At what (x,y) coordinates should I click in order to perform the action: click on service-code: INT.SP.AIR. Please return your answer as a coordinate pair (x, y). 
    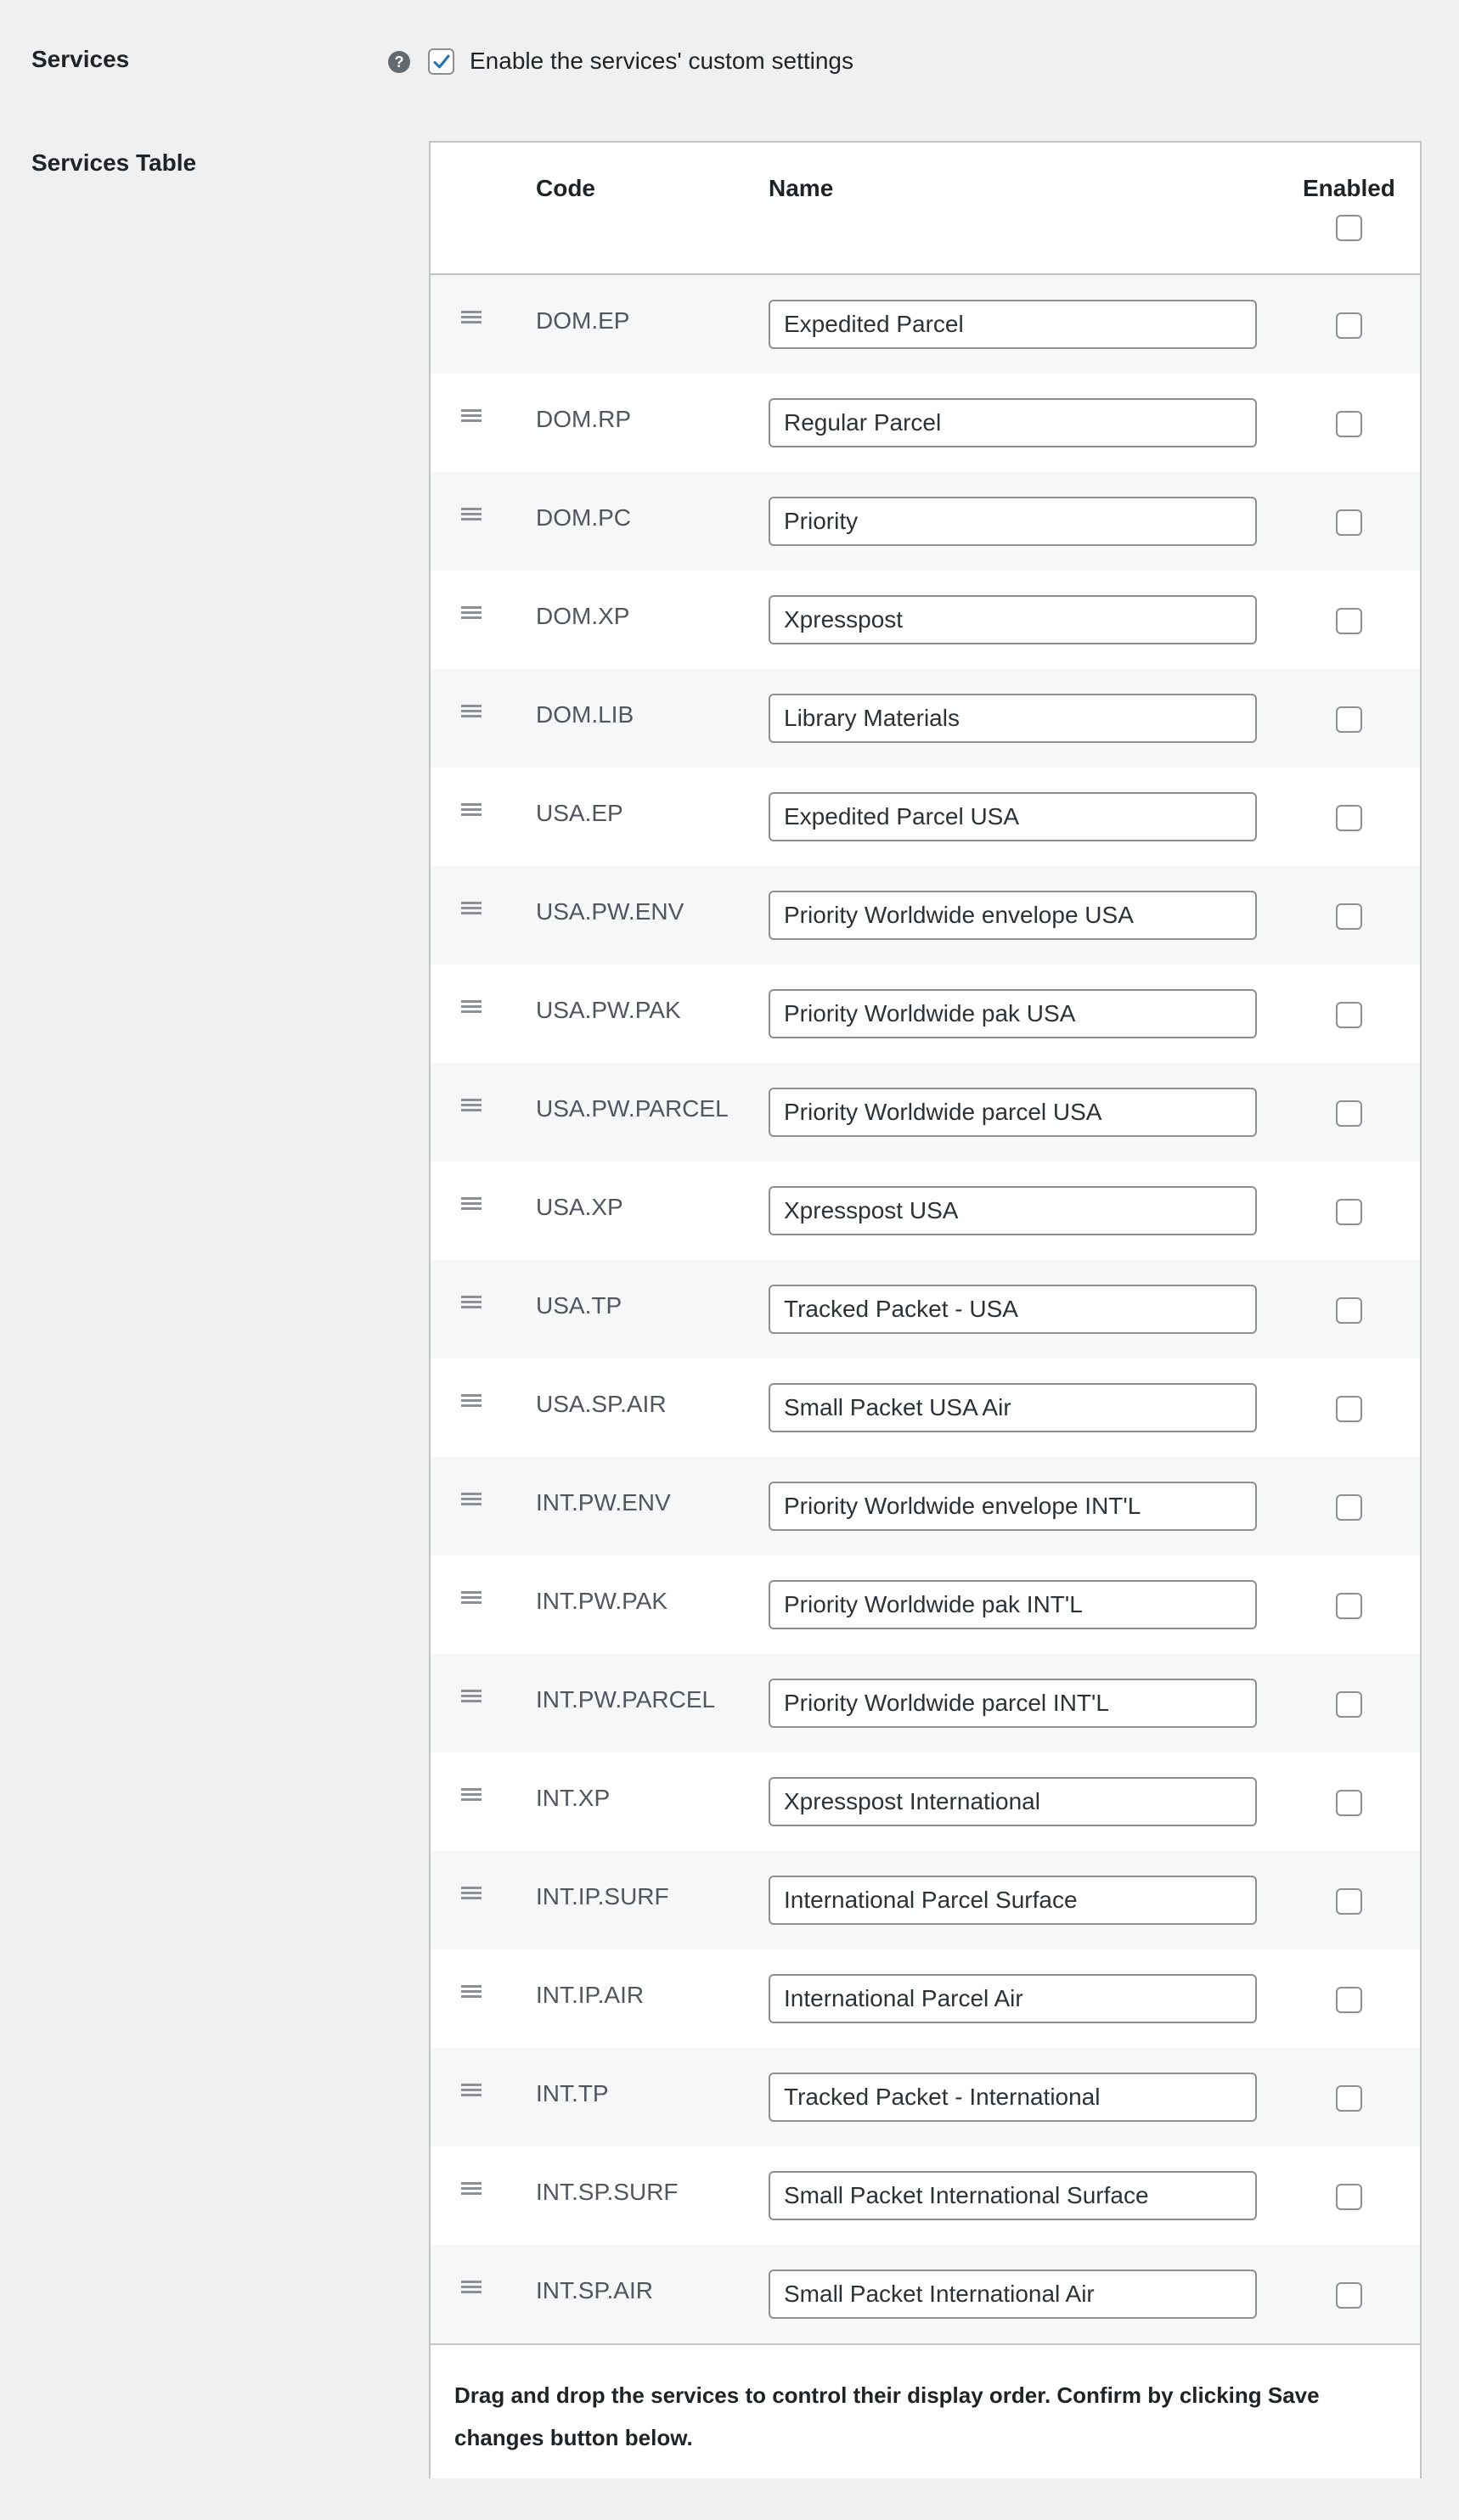
    Looking at the image, I should click on (594, 2290).